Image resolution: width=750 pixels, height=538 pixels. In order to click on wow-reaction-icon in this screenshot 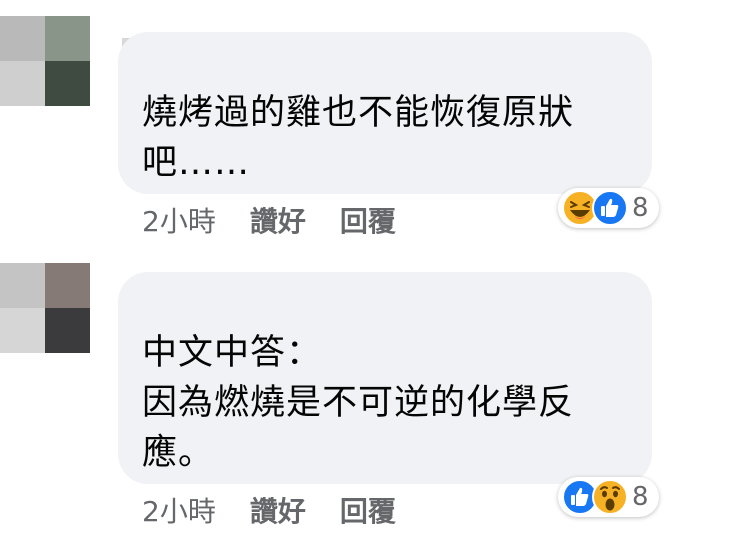, I will do `click(610, 497)`.